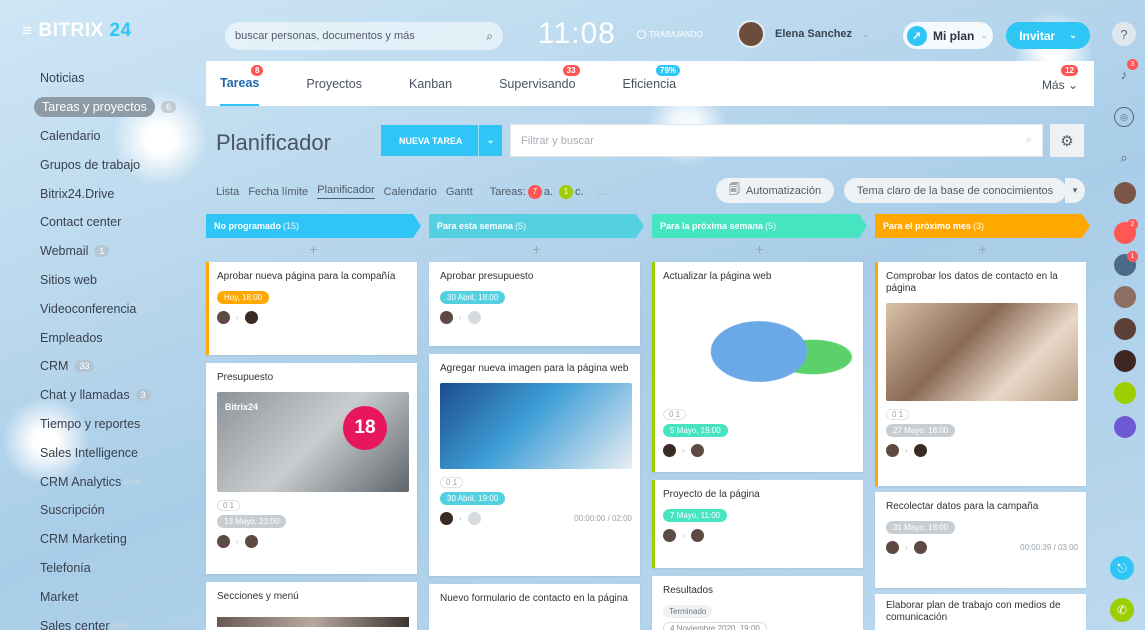 The width and height of the screenshot is (1145, 630). What do you see at coordinates (346, 191) in the screenshot?
I see `view-planificador: Planificador` at bounding box center [346, 191].